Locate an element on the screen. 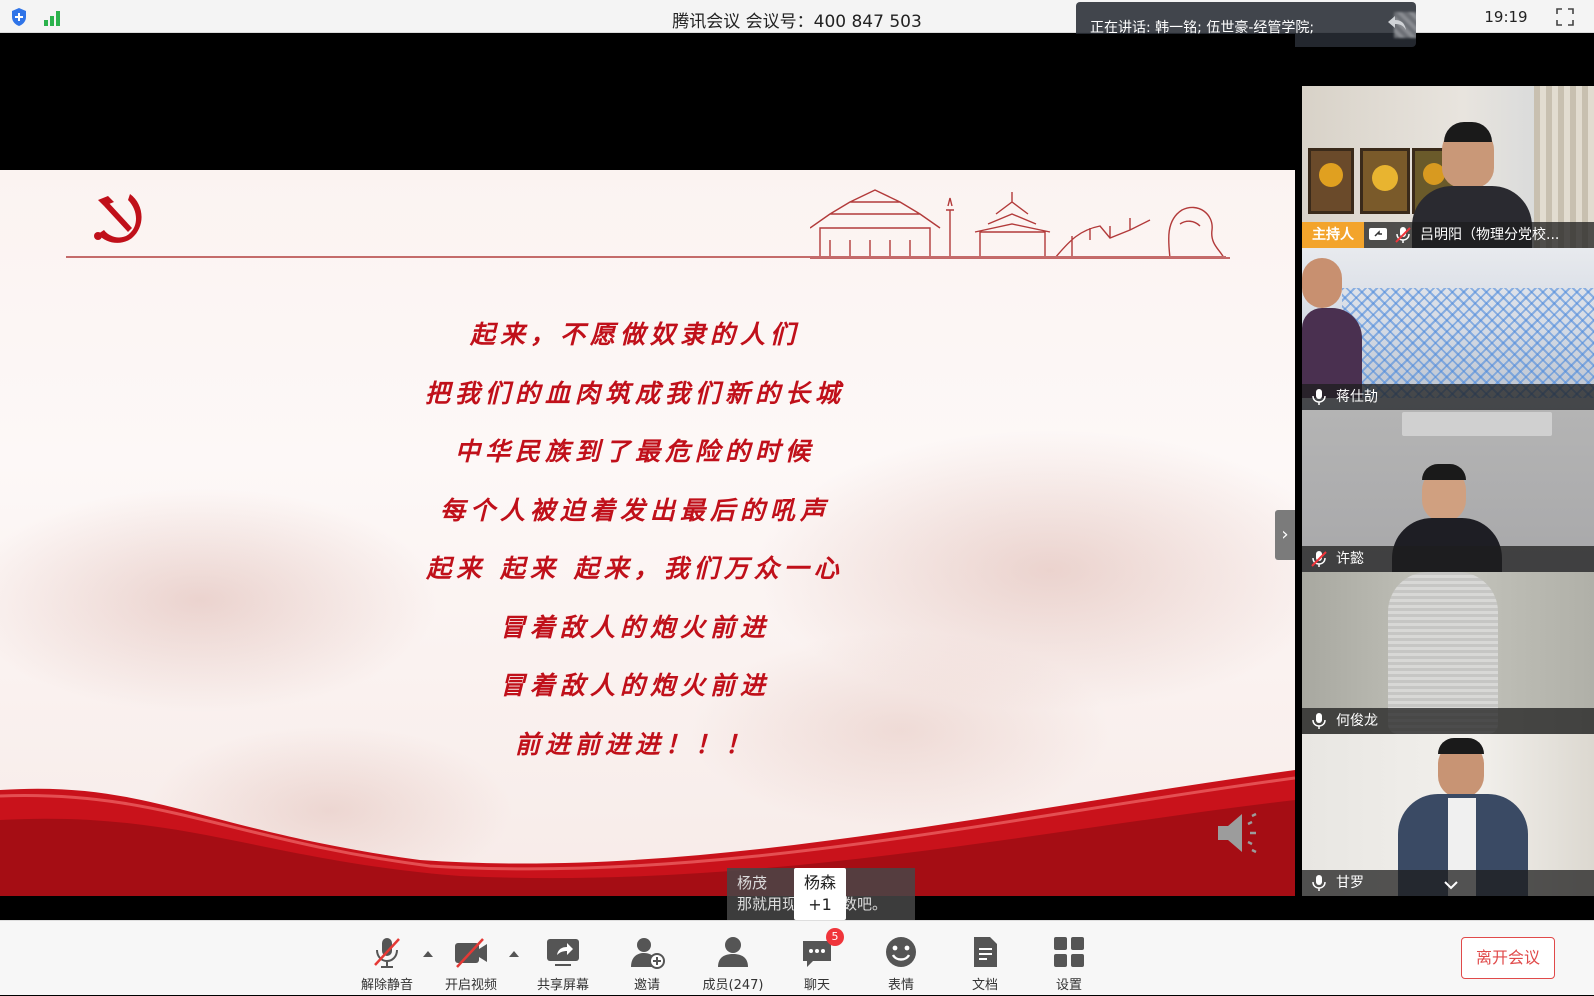  video-tile: 何俊龙 is located at coordinates (1448, 653).